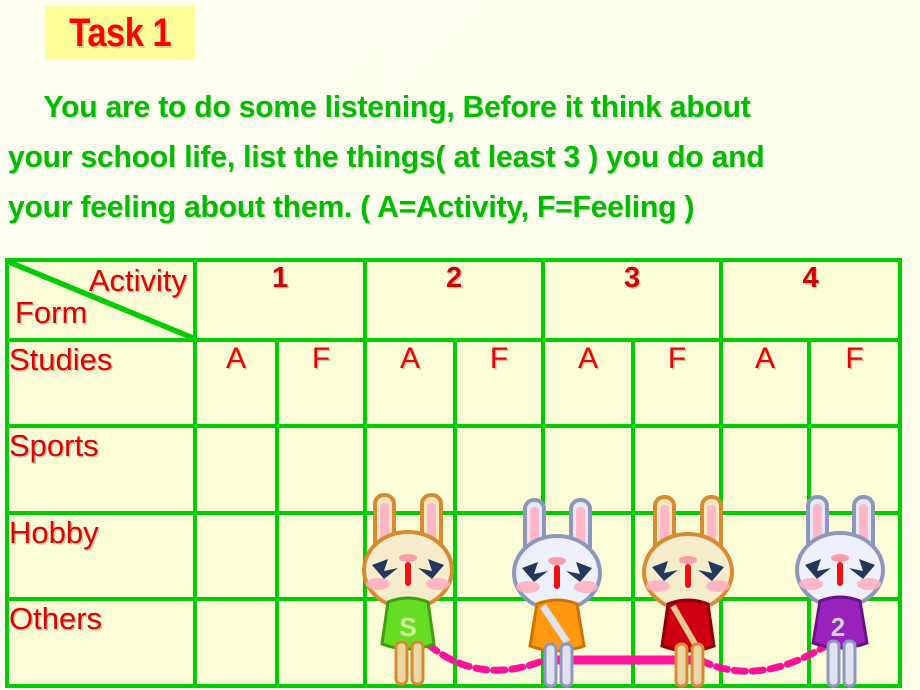 This screenshot has width=920, height=690. Describe the element at coordinates (101, 300) in the screenshot. I see `corner-header-cell: Activity Form` at that location.